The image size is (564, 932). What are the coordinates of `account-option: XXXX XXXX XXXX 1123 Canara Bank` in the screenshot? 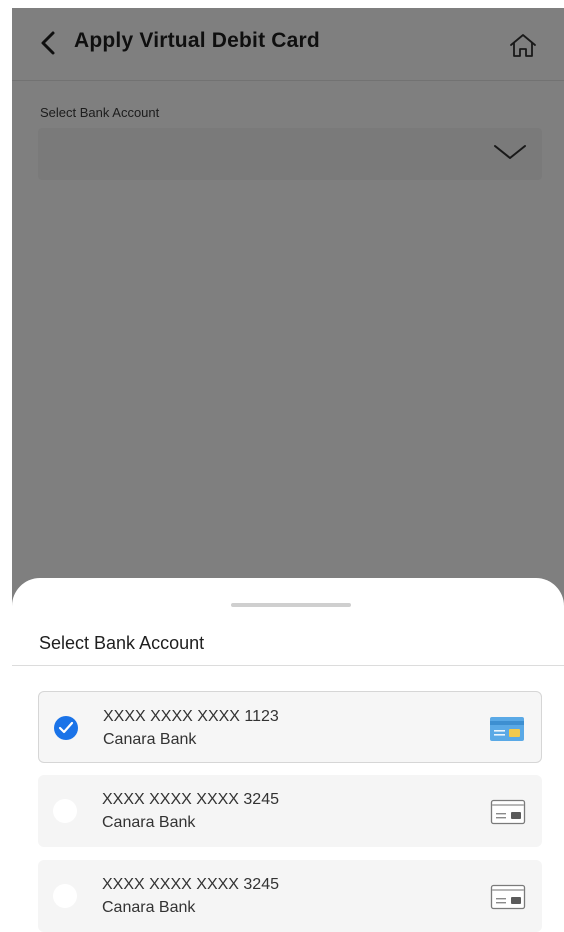 It's located at (290, 727).